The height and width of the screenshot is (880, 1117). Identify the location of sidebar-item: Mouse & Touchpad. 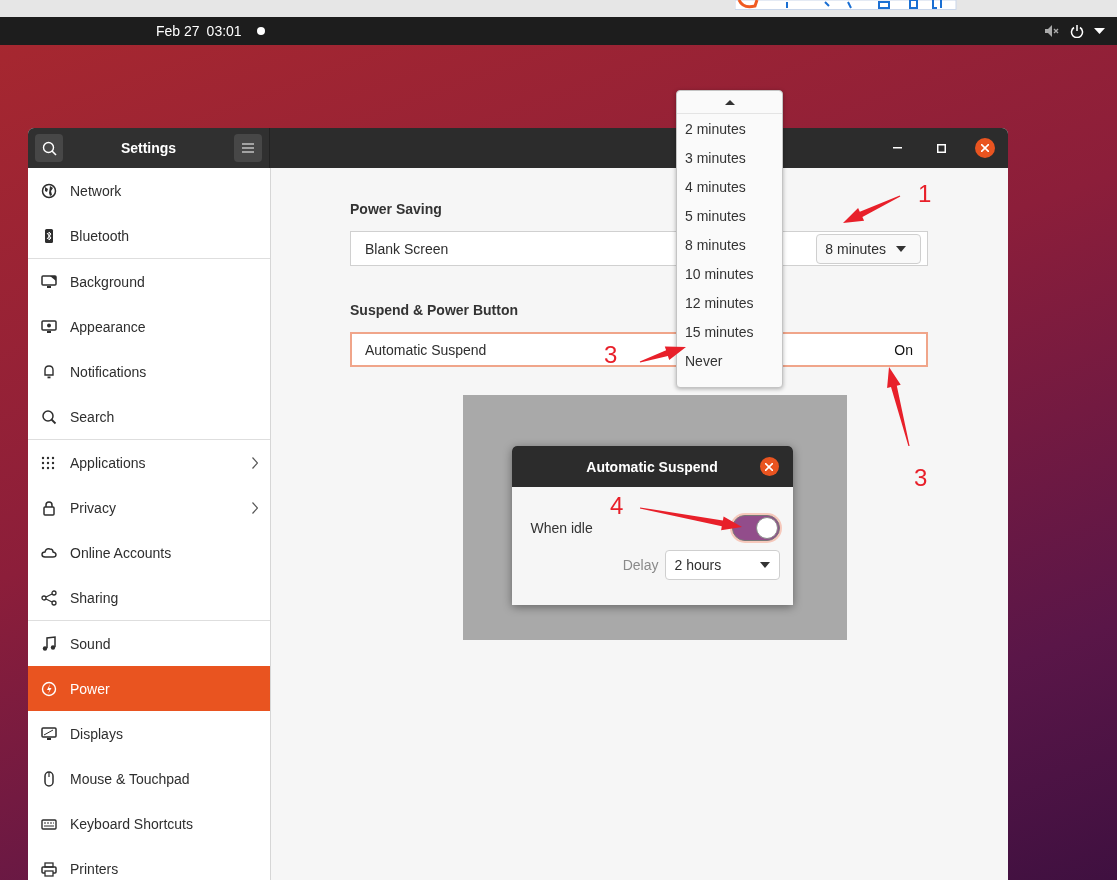
(149, 778).